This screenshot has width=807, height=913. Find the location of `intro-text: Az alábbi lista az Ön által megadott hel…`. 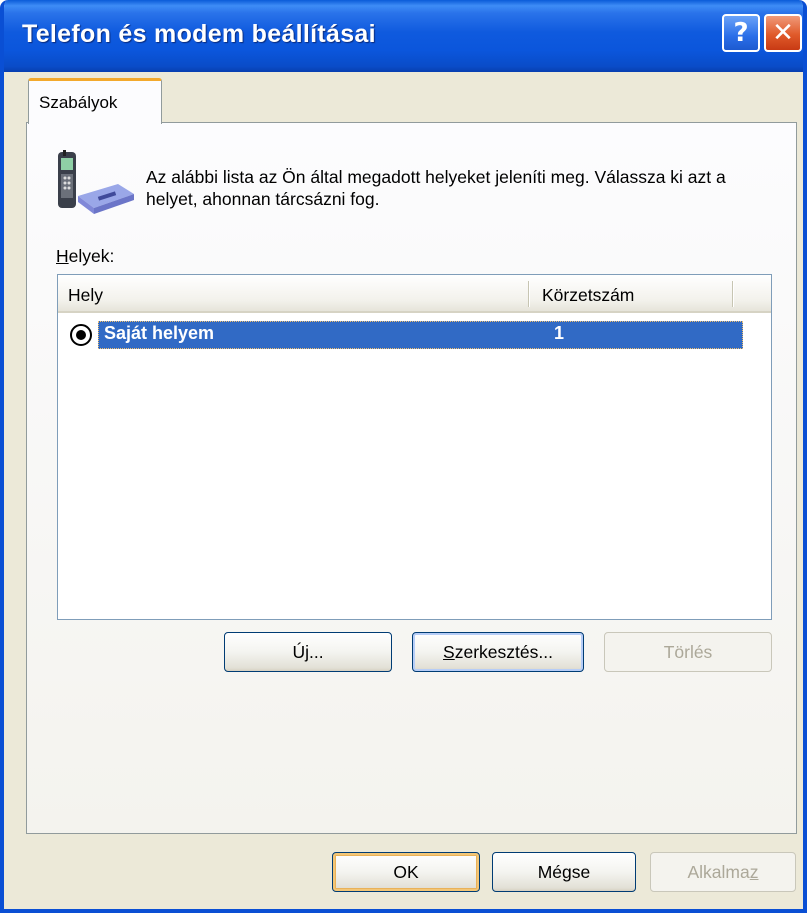

intro-text: Az alábbi lista az Ön által megadott hel… is located at coordinates (436, 188).